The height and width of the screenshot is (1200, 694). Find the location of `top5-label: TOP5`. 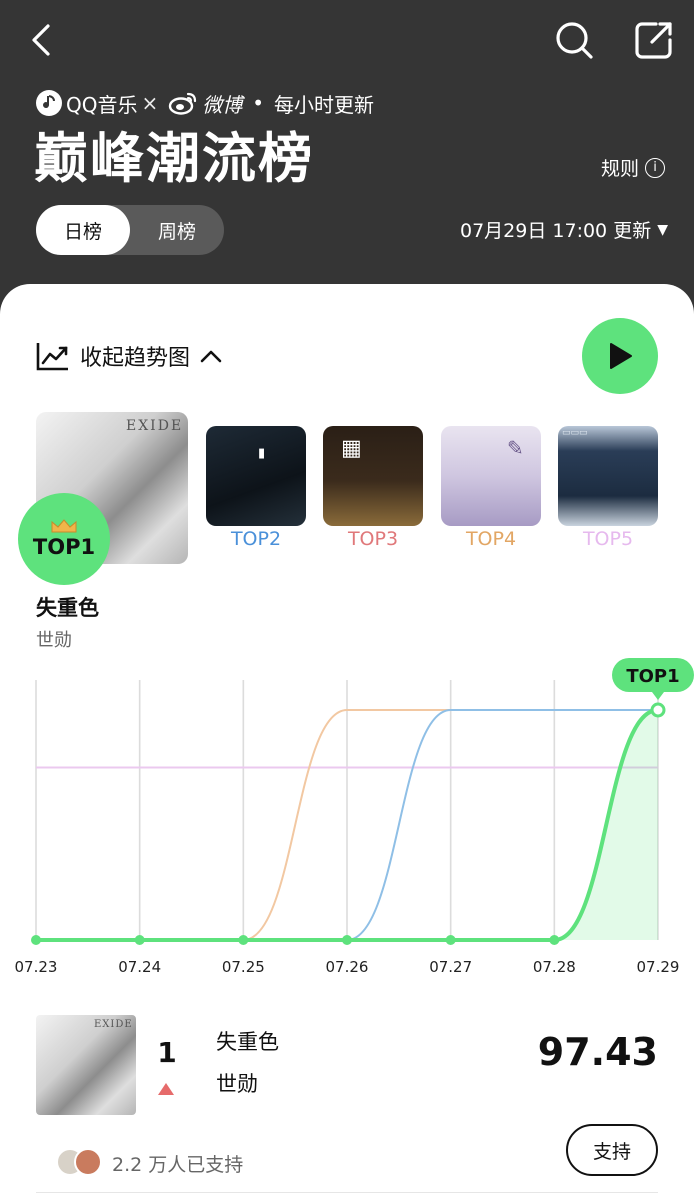

top5-label: TOP5 is located at coordinates (608, 539).